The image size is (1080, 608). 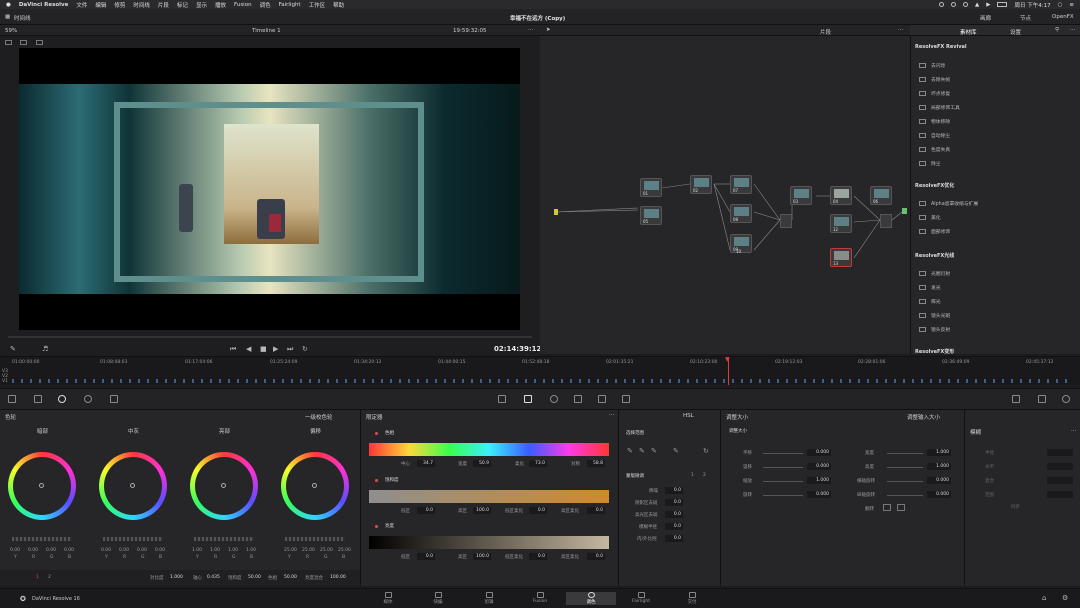 What do you see at coordinates (1057, 30) in the screenshot?
I see `search-icon: ⚲` at bounding box center [1057, 30].